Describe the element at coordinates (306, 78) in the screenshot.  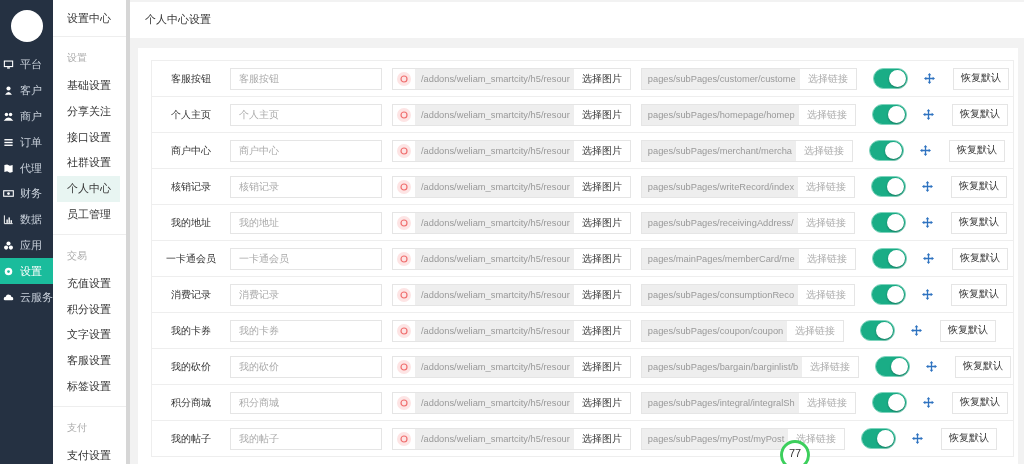
I see `name-input-field: 客服按钮` at that location.